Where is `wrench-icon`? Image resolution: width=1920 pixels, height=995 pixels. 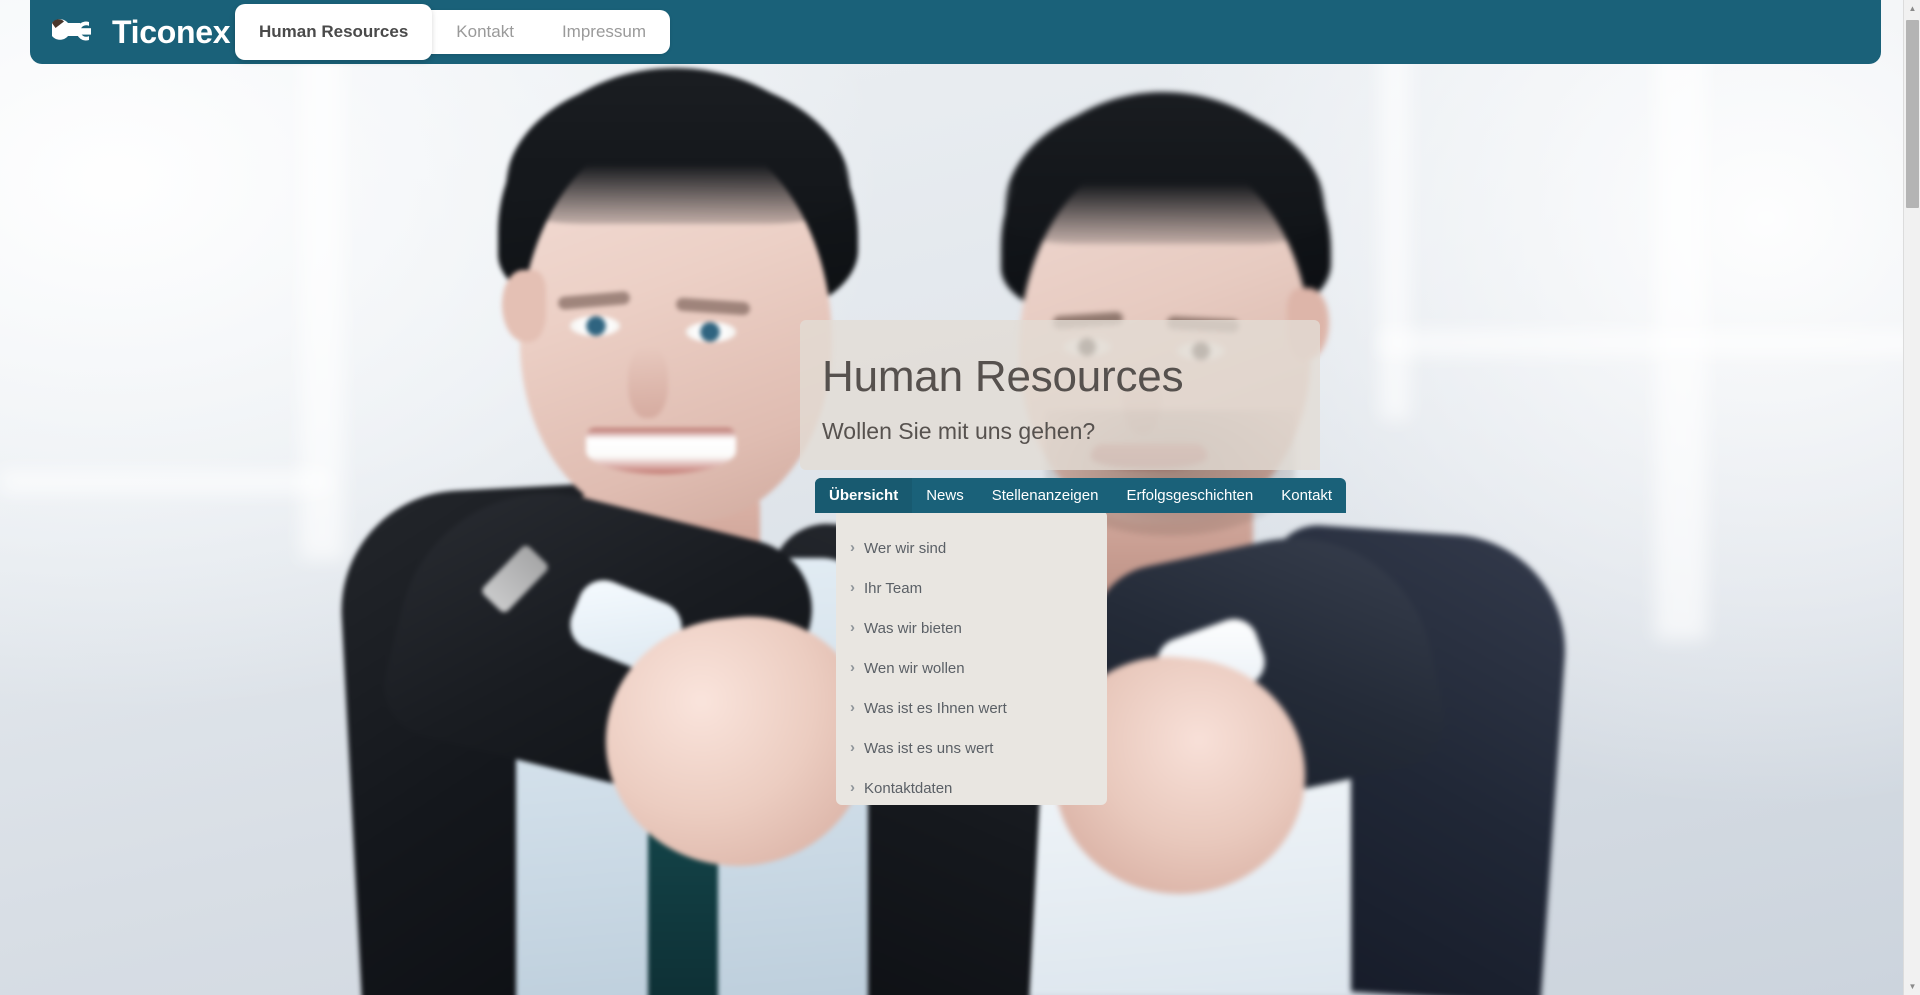 wrench-icon is located at coordinates (78, 32).